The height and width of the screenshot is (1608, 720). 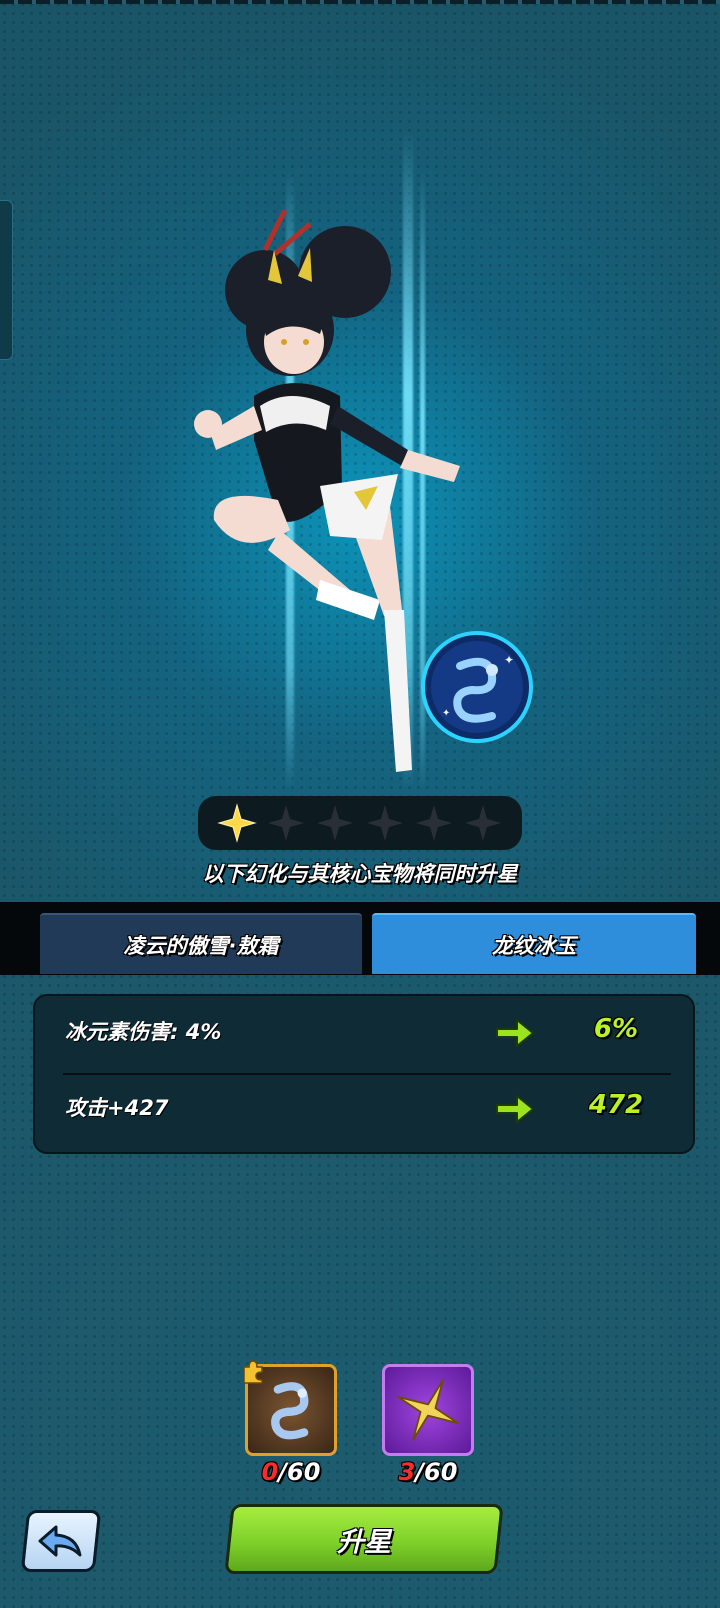 I want to click on stat-next-value: 6%, so click(x=616, y=1029).